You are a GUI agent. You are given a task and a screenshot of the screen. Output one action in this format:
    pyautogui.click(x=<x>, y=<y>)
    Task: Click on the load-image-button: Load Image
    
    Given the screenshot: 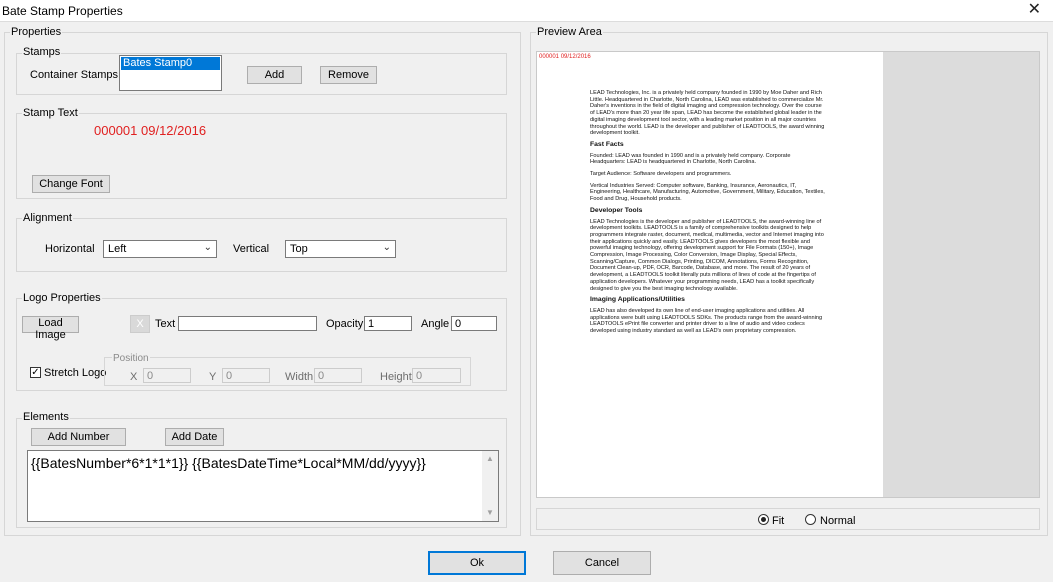 What is the action you would take?
    pyautogui.click(x=50, y=328)
    